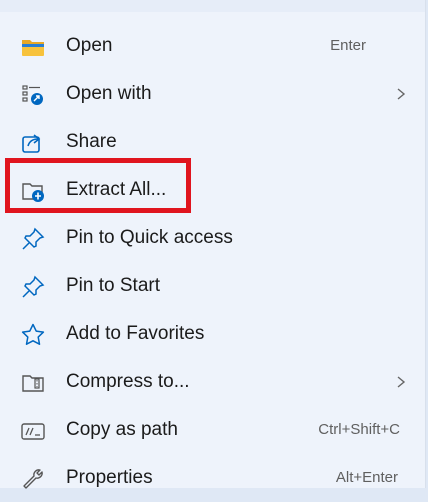 The image size is (428, 502). Describe the element at coordinates (33, 95) in the screenshot. I see `open-with-icon` at that location.